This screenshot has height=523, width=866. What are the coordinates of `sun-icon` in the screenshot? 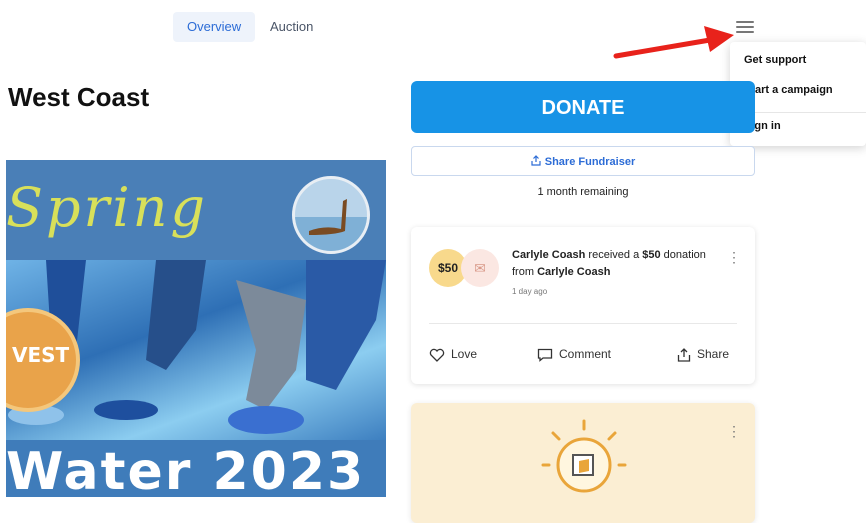 It's located at (584, 456).